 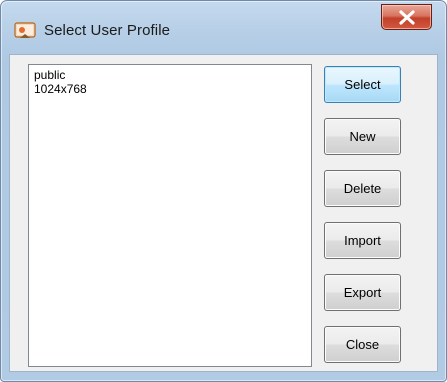 I want to click on export-button: Export, so click(x=362, y=292).